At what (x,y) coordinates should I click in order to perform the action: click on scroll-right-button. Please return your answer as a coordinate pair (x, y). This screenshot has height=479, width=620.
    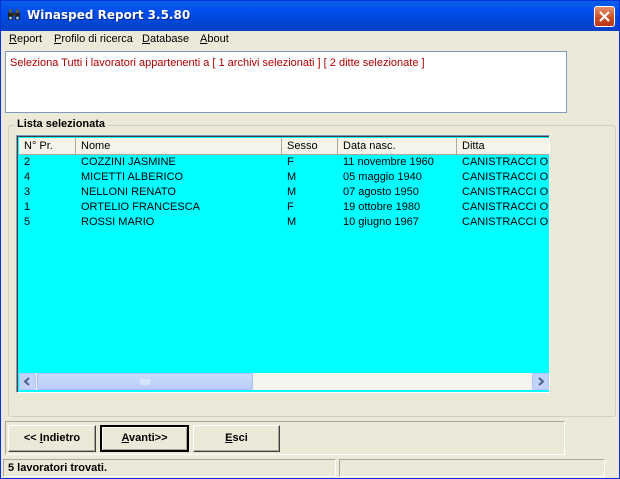
    Looking at the image, I should click on (540, 381).